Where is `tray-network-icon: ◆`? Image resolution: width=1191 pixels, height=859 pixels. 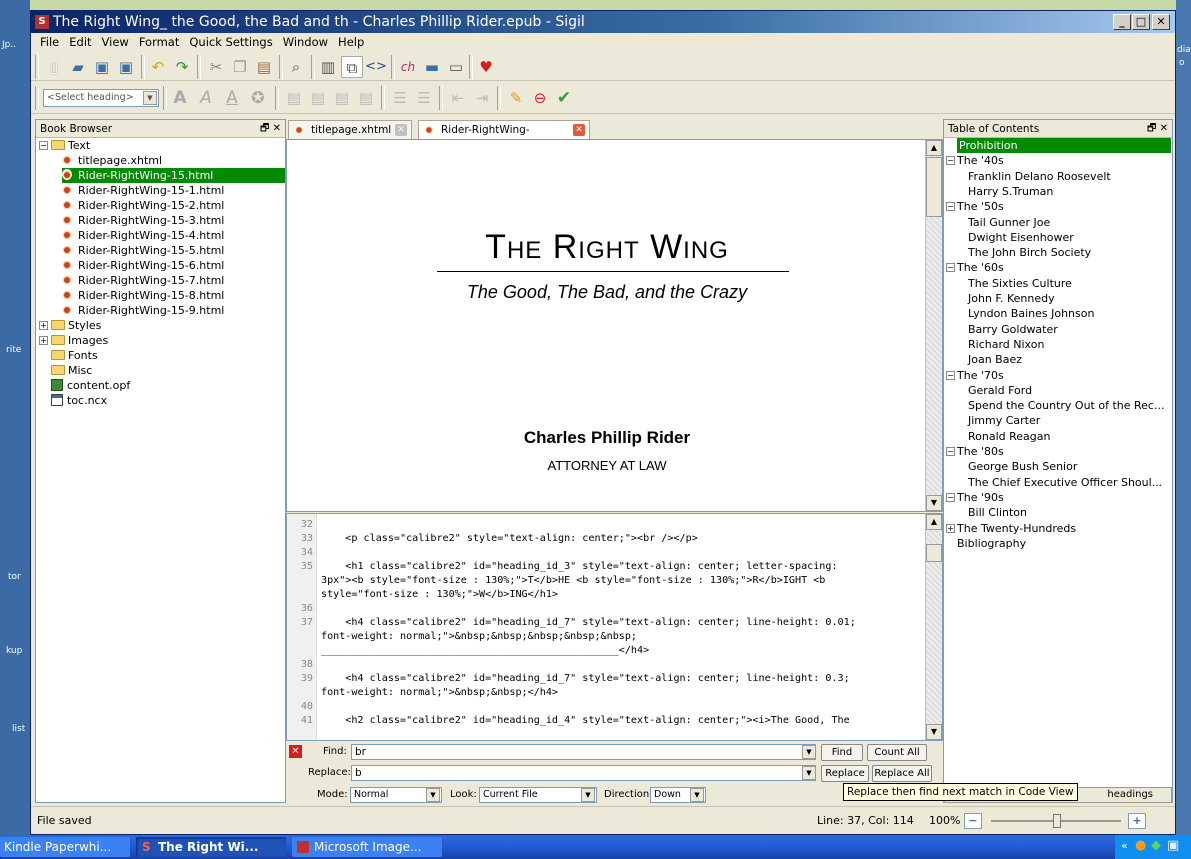 tray-network-icon: ◆ is located at coordinates (1156, 845).